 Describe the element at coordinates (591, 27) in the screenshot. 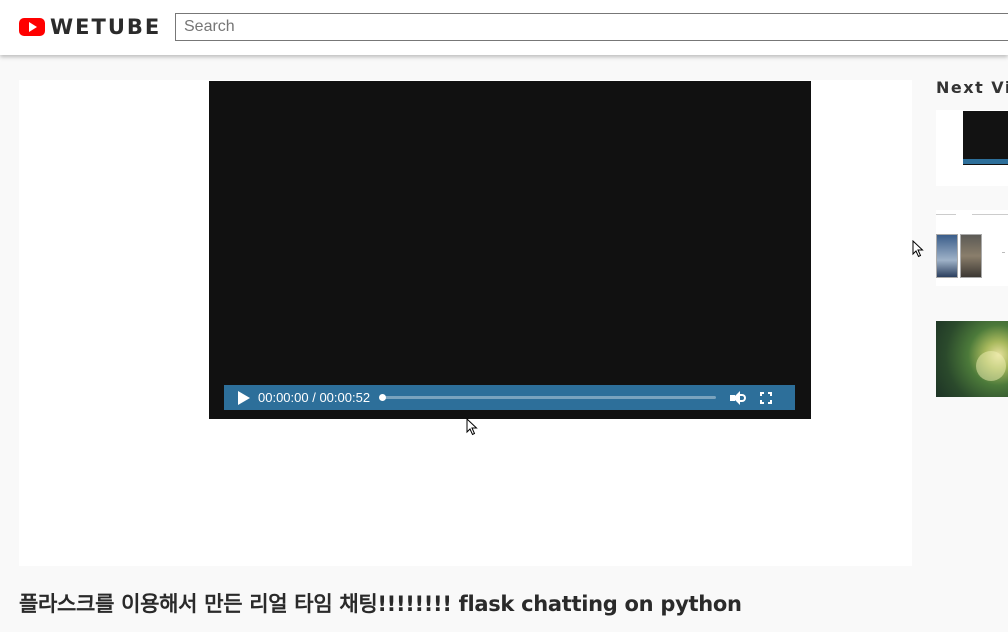

I see `search-input` at that location.